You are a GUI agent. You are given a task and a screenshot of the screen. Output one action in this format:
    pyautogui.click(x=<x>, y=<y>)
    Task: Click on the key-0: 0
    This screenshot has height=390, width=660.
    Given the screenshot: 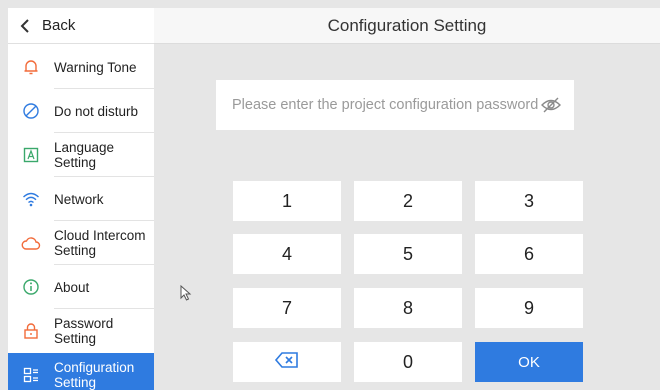 What is the action you would take?
    pyautogui.click(x=408, y=362)
    